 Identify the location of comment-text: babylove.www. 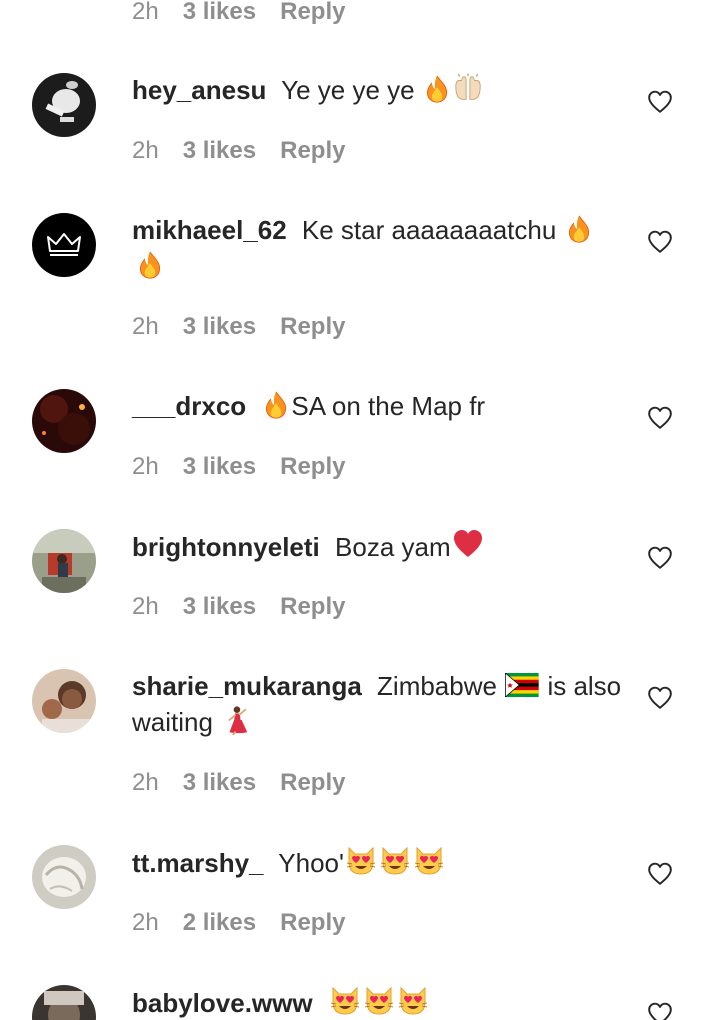
(377, 1002).